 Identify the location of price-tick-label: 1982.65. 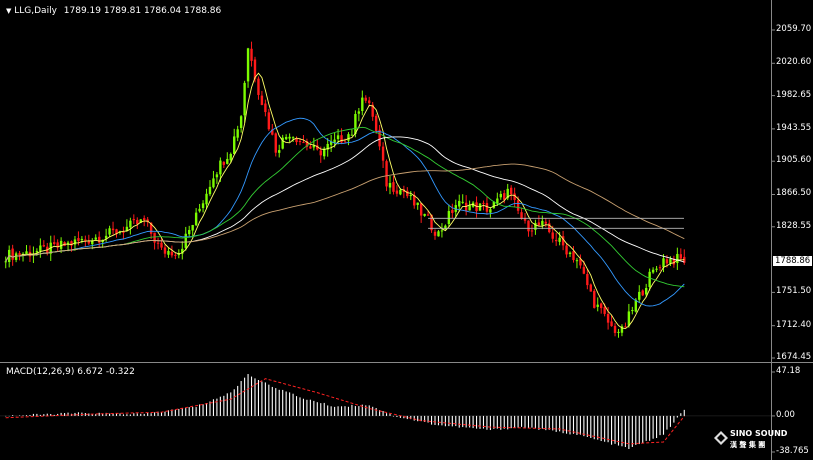
(794, 94).